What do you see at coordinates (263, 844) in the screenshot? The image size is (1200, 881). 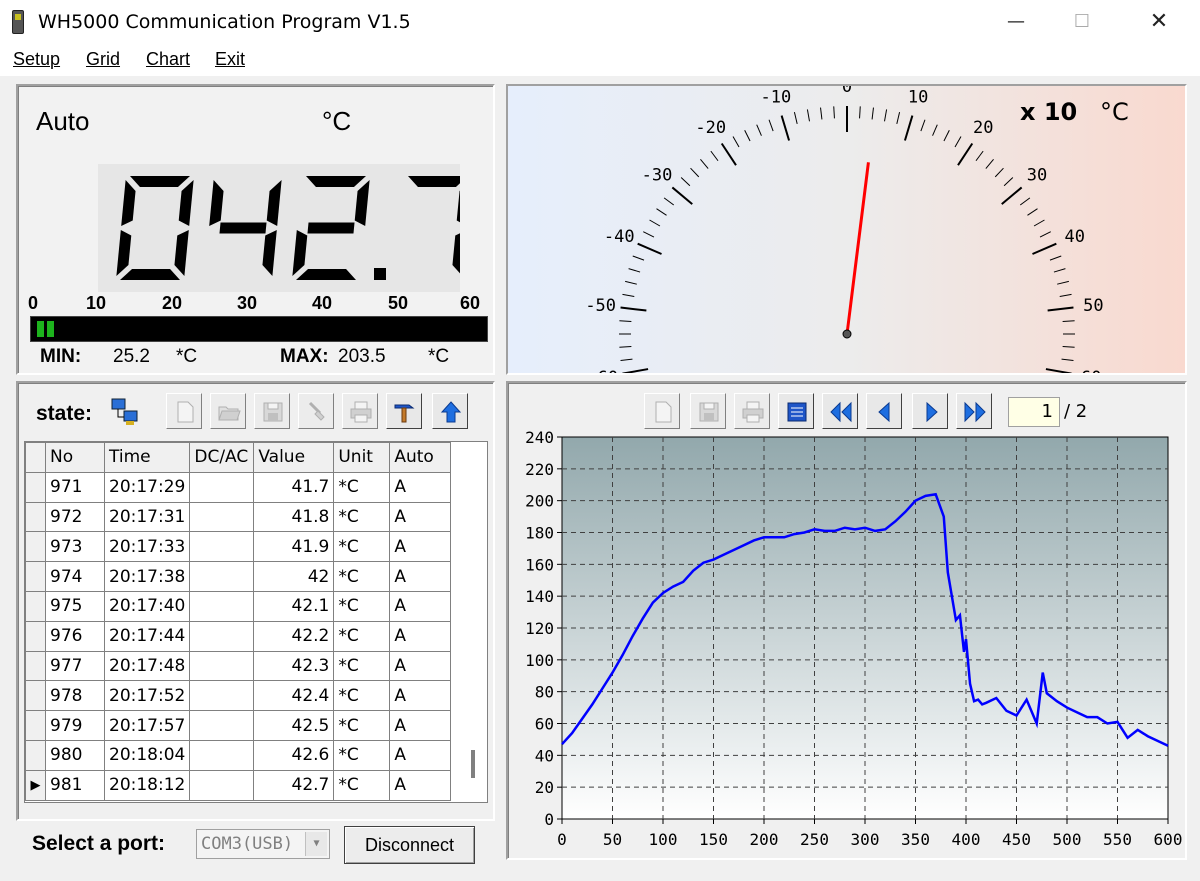 I see `port-select: COM3(USB) ▼` at bounding box center [263, 844].